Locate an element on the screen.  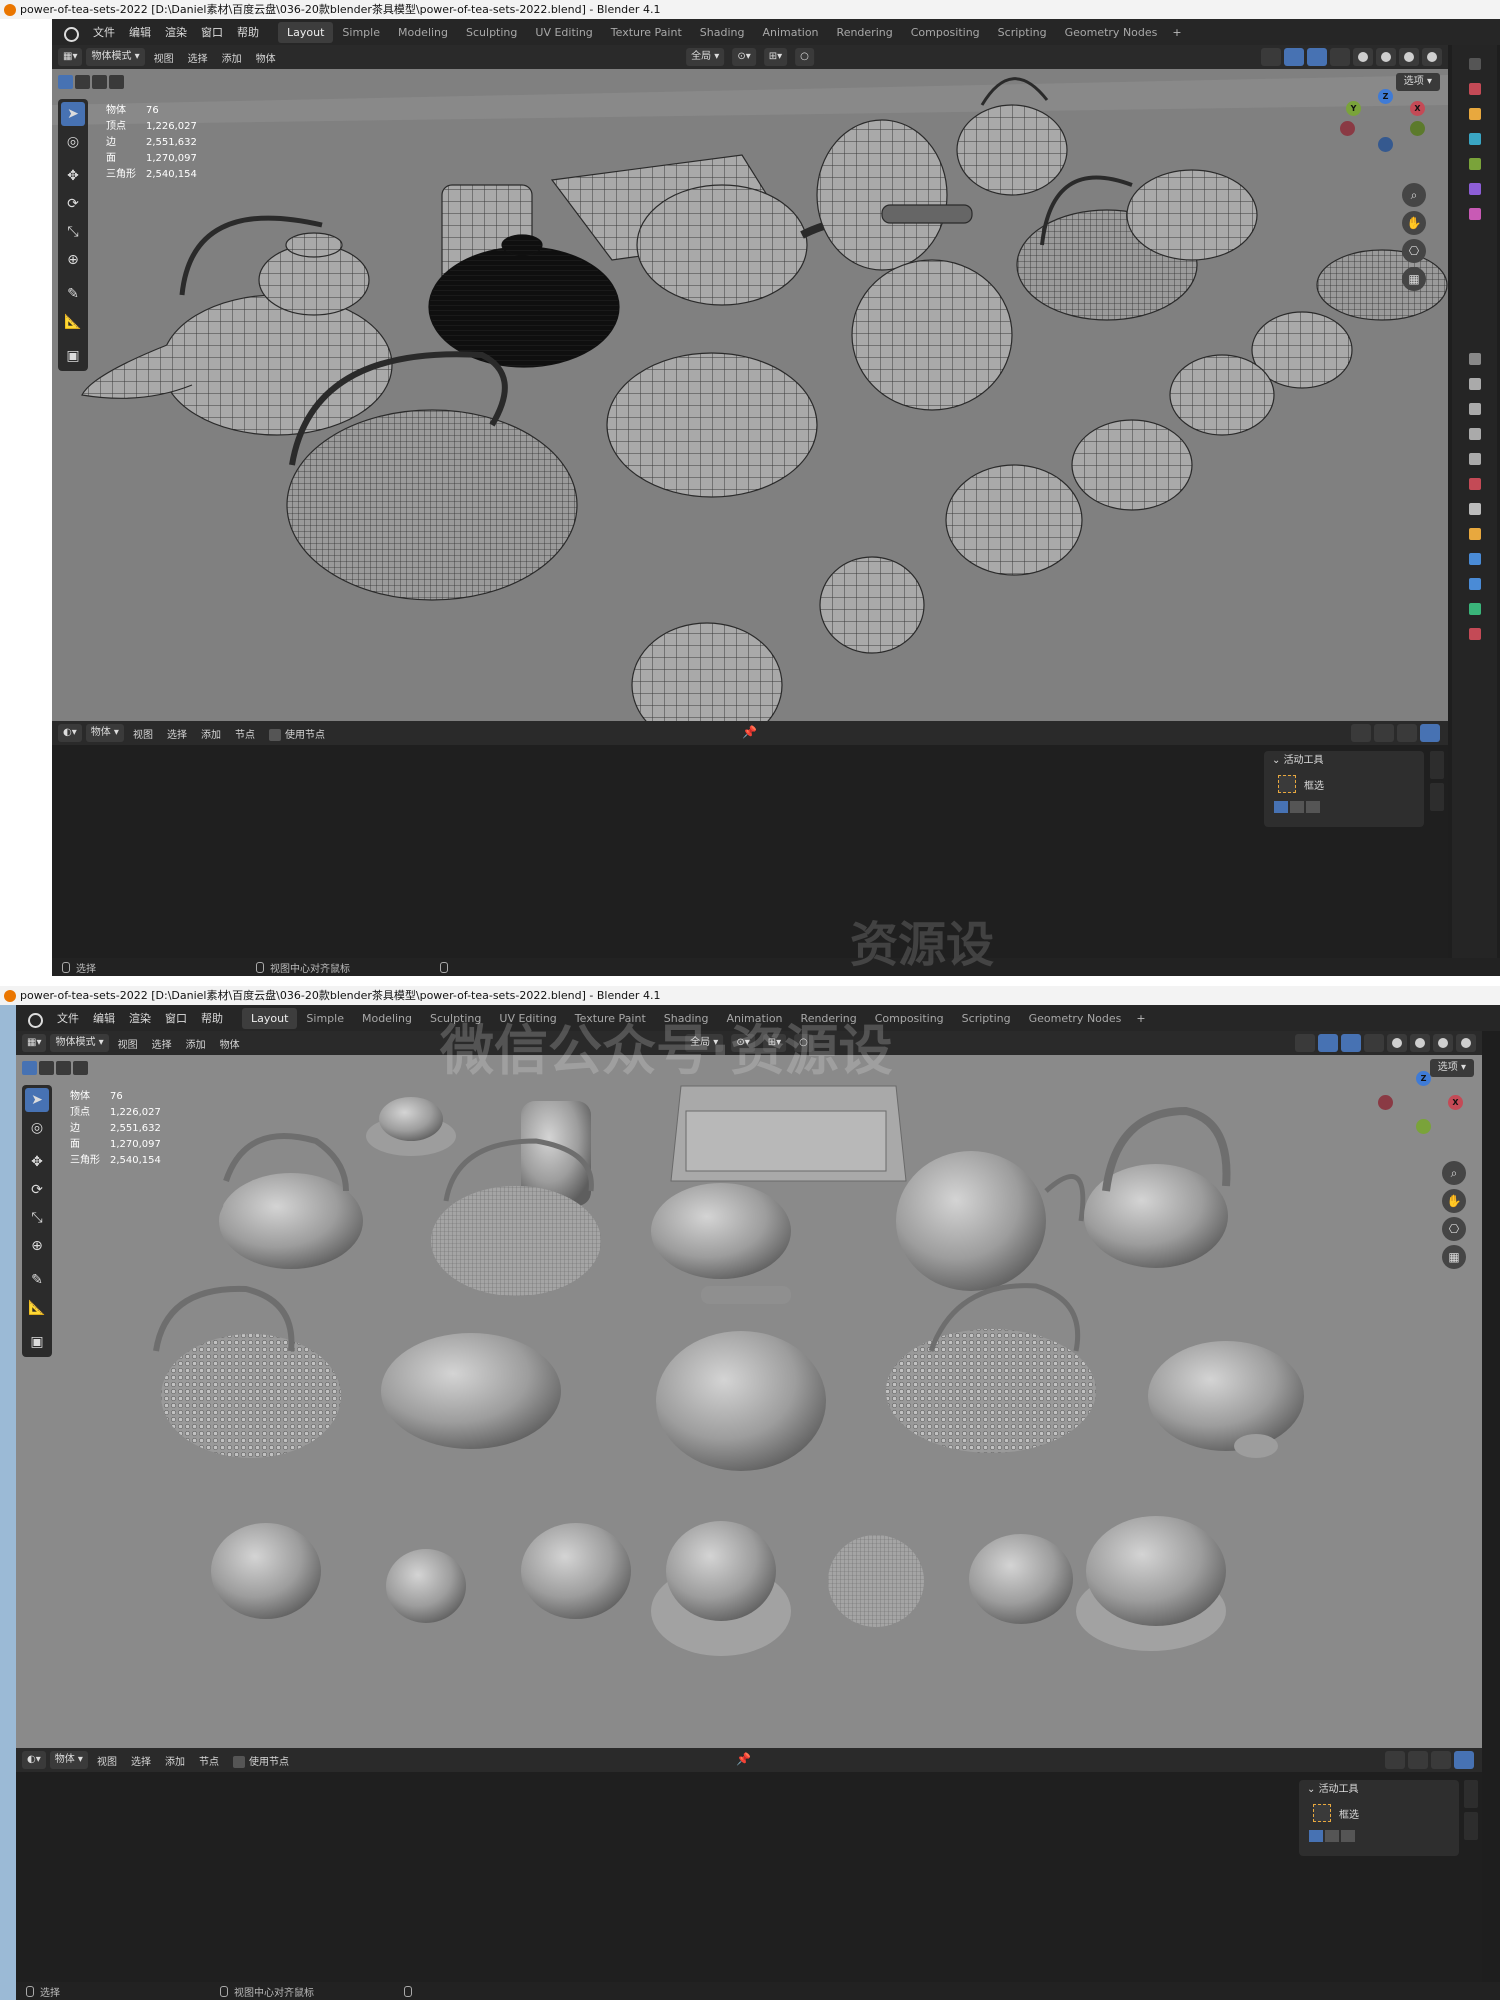
solid-shading-icon is located at coordinates (1420, 1043).